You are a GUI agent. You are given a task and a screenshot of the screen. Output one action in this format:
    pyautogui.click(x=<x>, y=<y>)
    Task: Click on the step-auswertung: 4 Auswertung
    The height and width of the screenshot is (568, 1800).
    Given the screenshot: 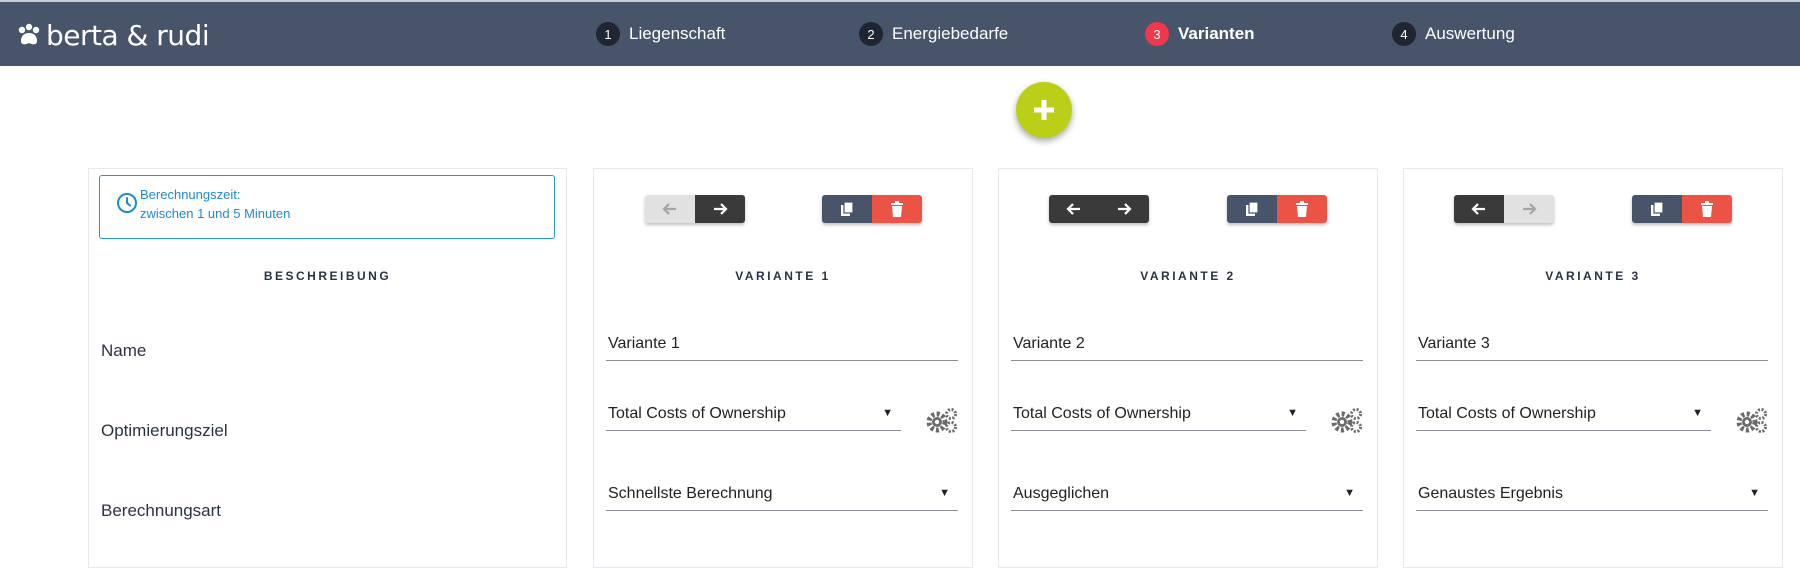 What is the action you would take?
    pyautogui.click(x=1453, y=34)
    